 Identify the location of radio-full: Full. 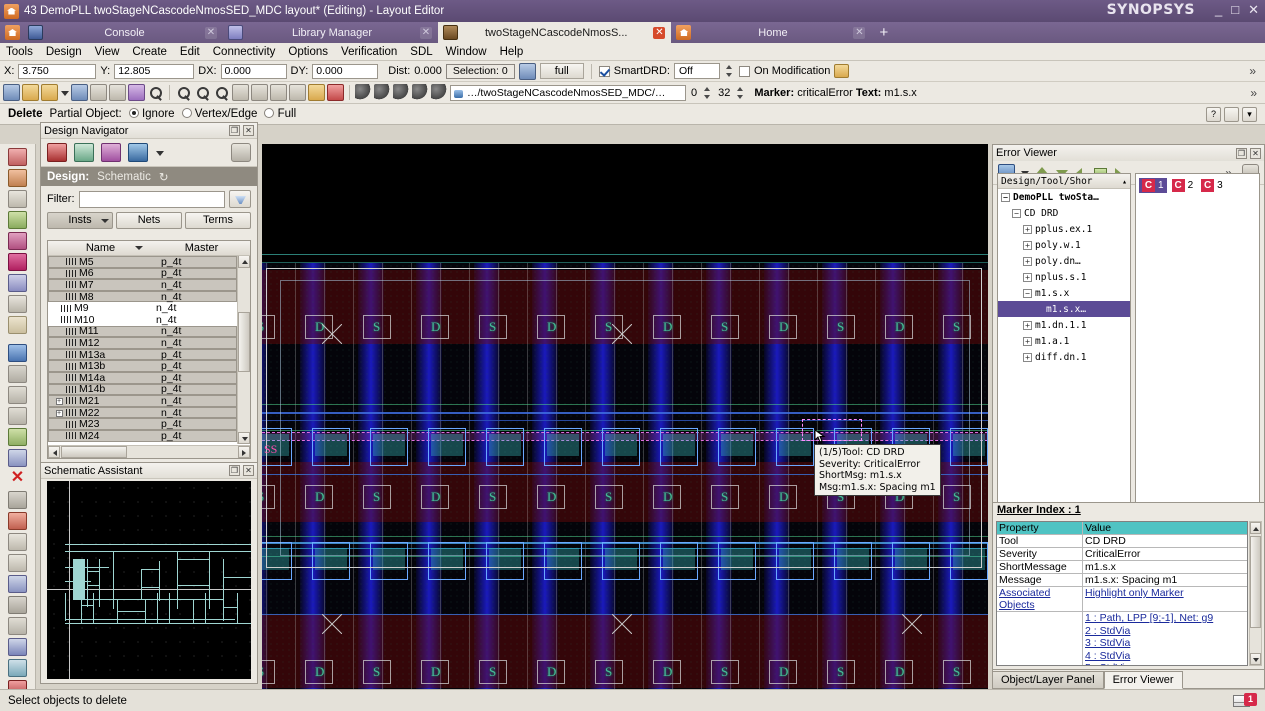
(280, 114).